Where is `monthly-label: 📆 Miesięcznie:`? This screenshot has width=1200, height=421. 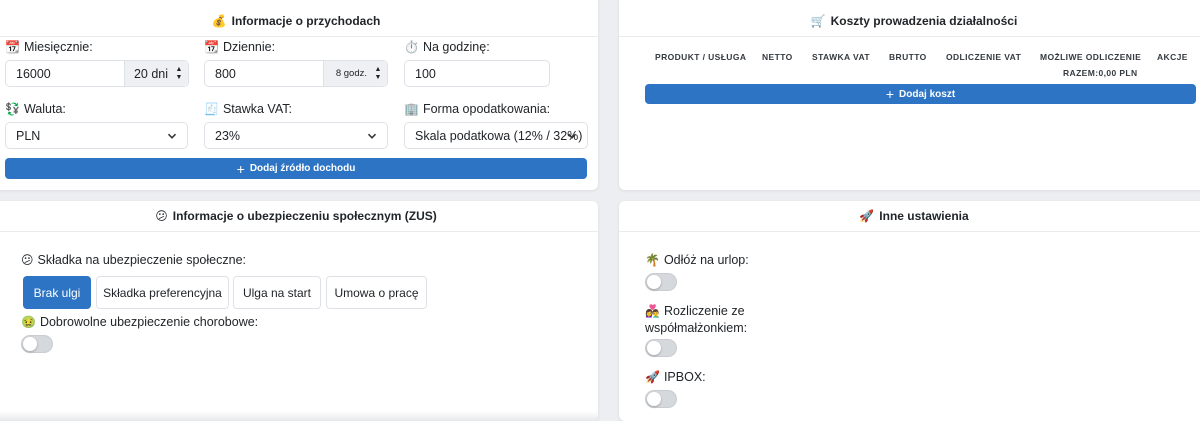
monthly-label: 📆 Miesięcznie: is located at coordinates (49, 47).